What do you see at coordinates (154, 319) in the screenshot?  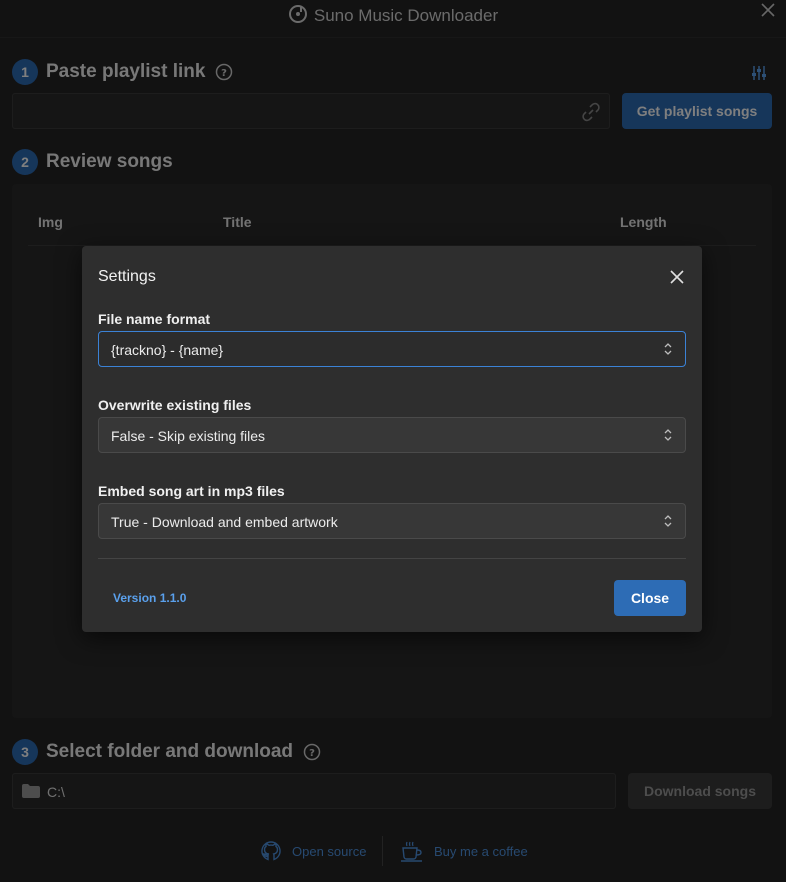 I see `file-name-format-label: File name format` at bounding box center [154, 319].